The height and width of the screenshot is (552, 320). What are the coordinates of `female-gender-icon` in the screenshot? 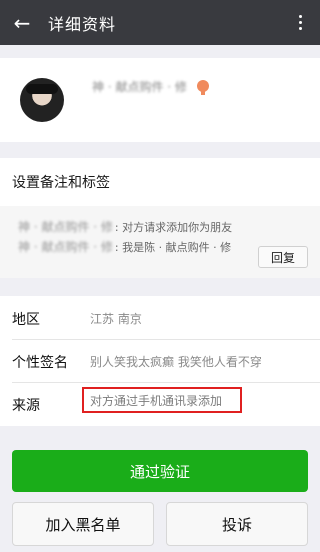 It's located at (202, 87).